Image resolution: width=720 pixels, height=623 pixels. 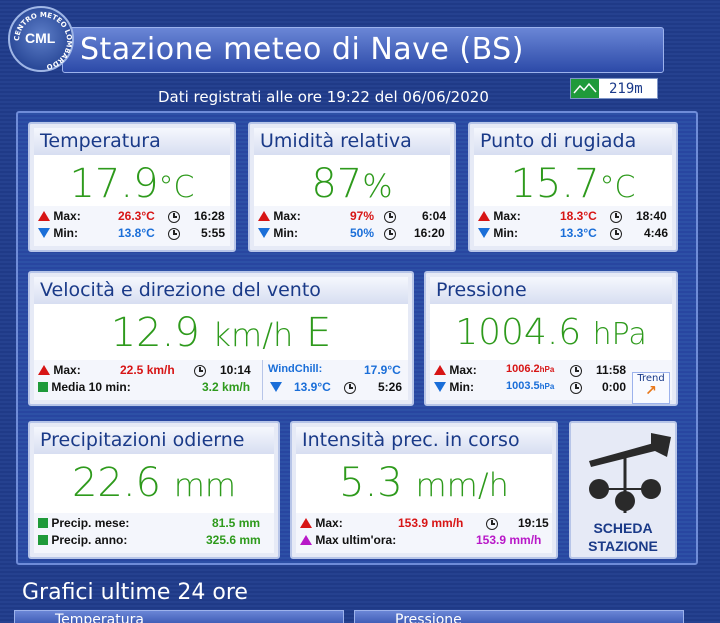 I want to click on chart-tab-temperatura: Temperatura, so click(x=179, y=616).